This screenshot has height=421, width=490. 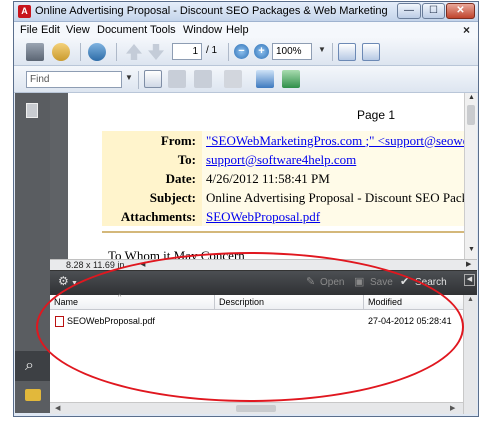 I want to click on previous-page-icon, so click(x=134, y=52).